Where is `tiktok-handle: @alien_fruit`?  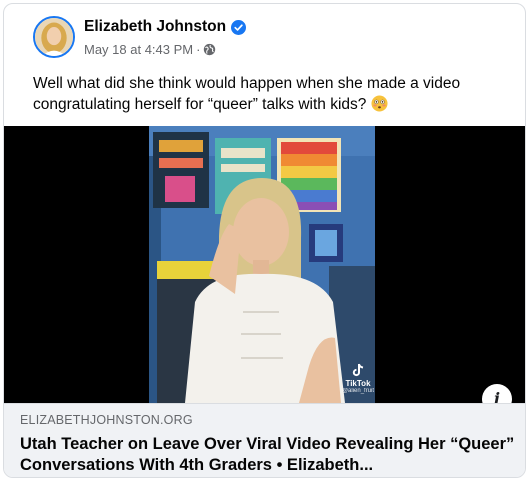
tiktok-handle: @alien_fruit is located at coordinates (358, 391).